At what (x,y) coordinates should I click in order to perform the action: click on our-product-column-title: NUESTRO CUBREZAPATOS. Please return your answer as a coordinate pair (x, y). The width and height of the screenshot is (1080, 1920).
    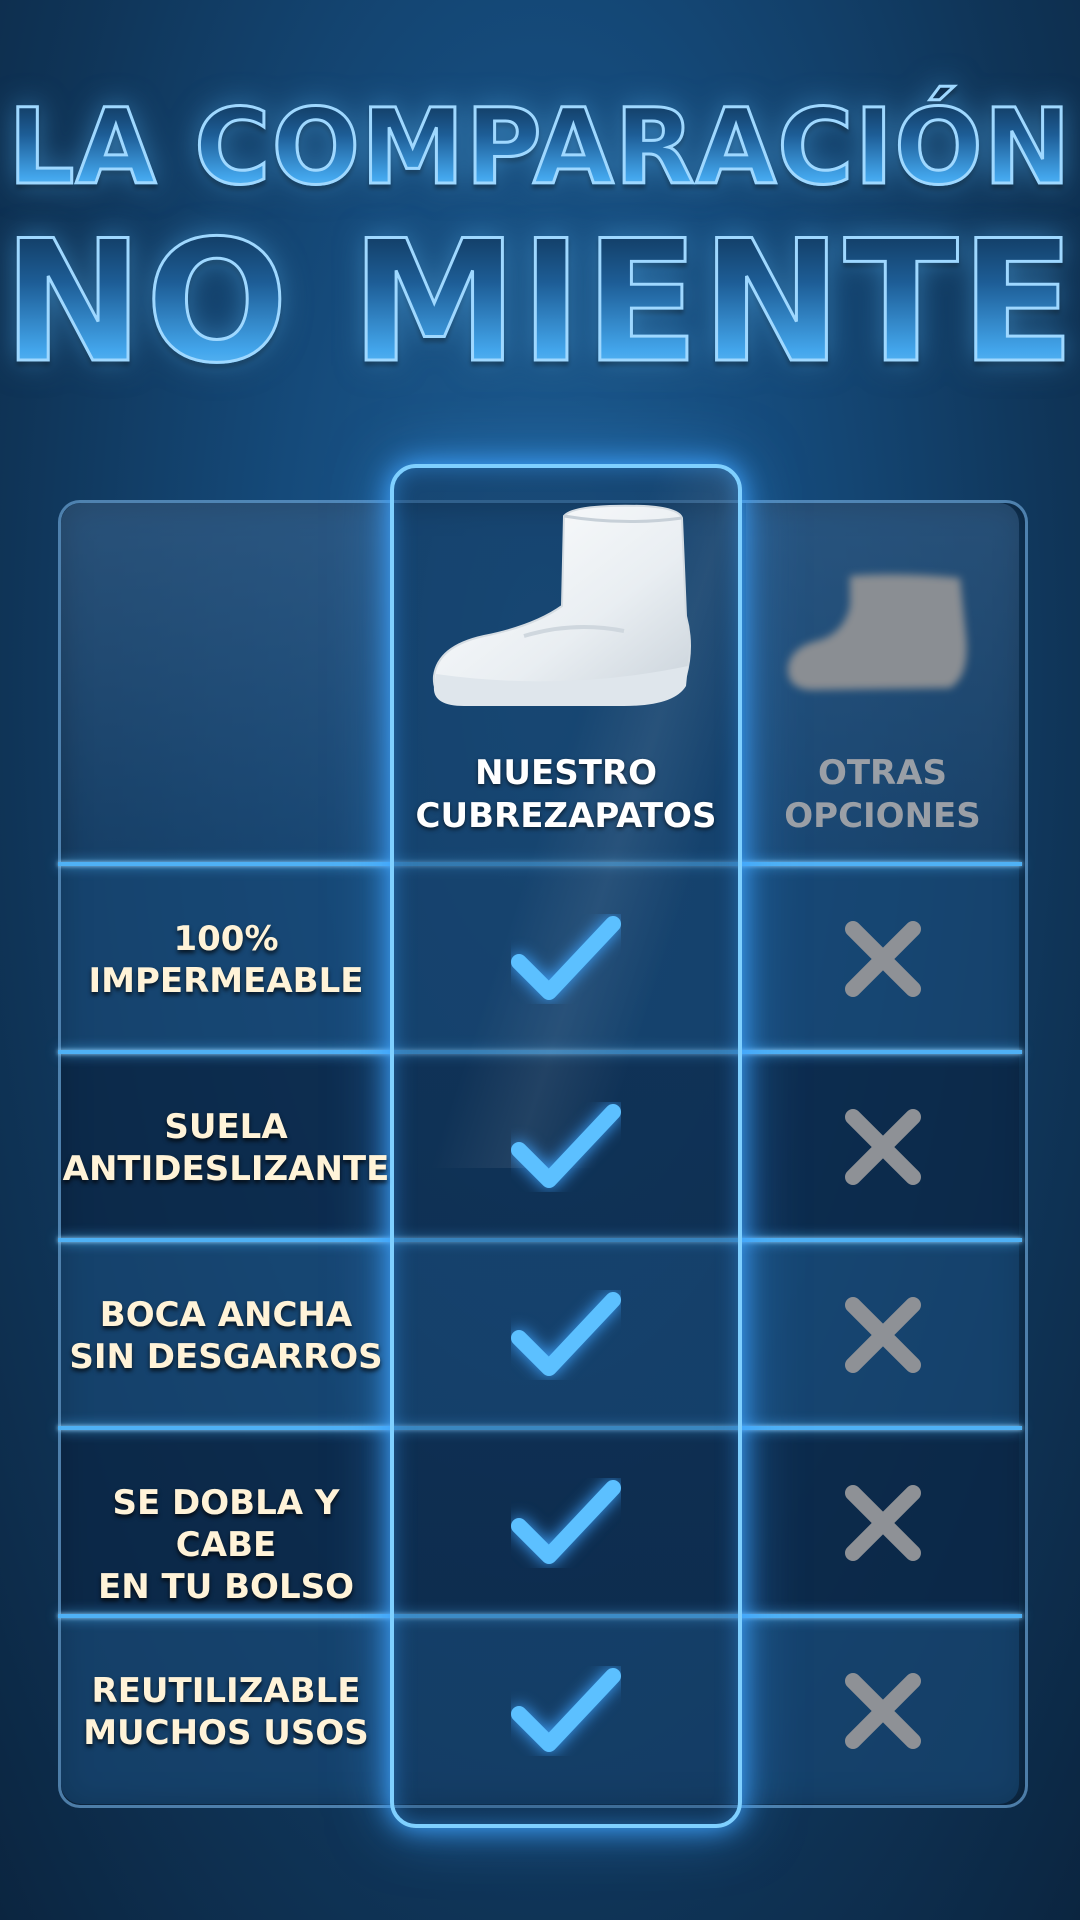
    Looking at the image, I should click on (566, 794).